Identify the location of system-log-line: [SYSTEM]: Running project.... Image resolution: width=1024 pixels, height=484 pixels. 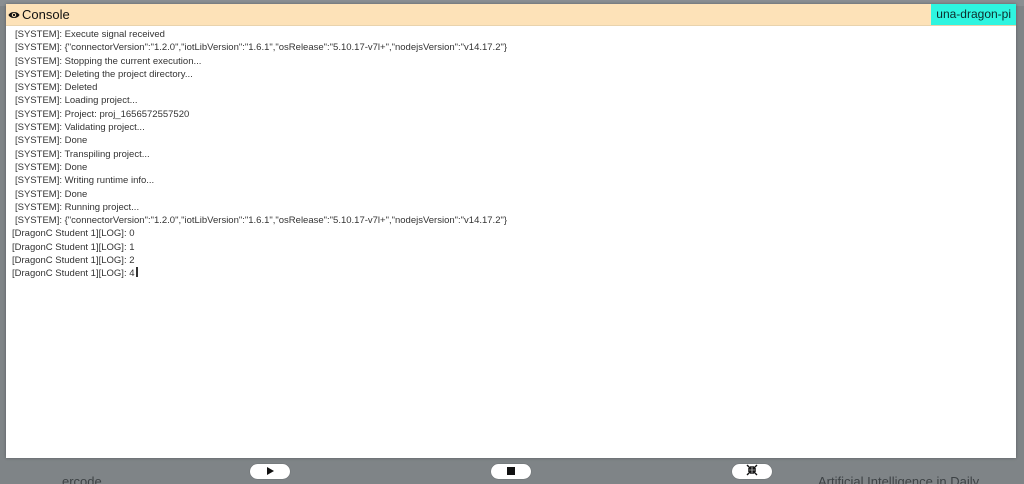
(77, 207).